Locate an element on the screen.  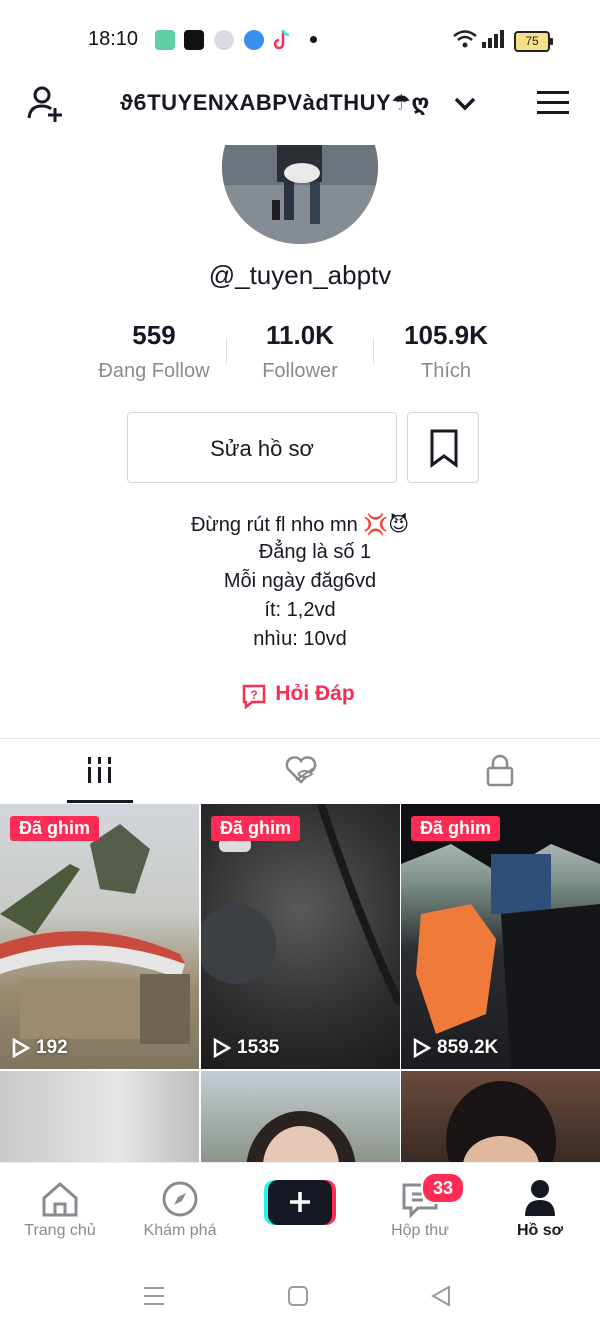
following-count: 559 is located at coordinates (154, 335).